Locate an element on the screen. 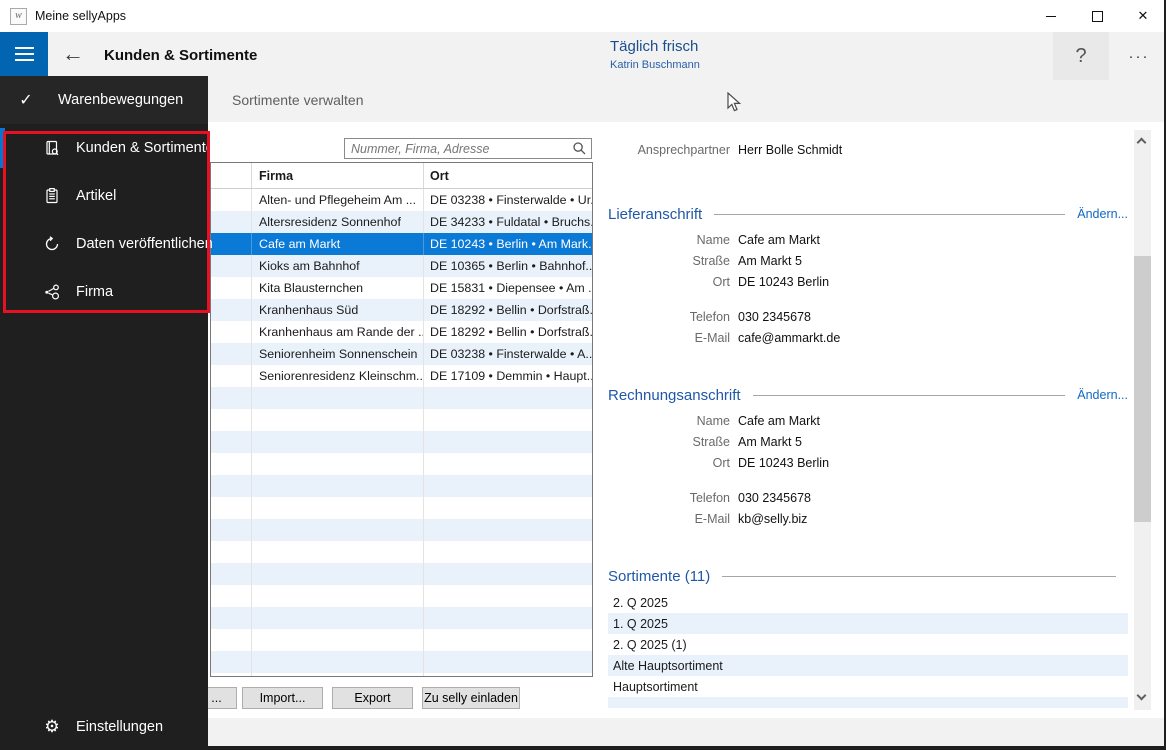  minimize-button is located at coordinates (1051, 16).